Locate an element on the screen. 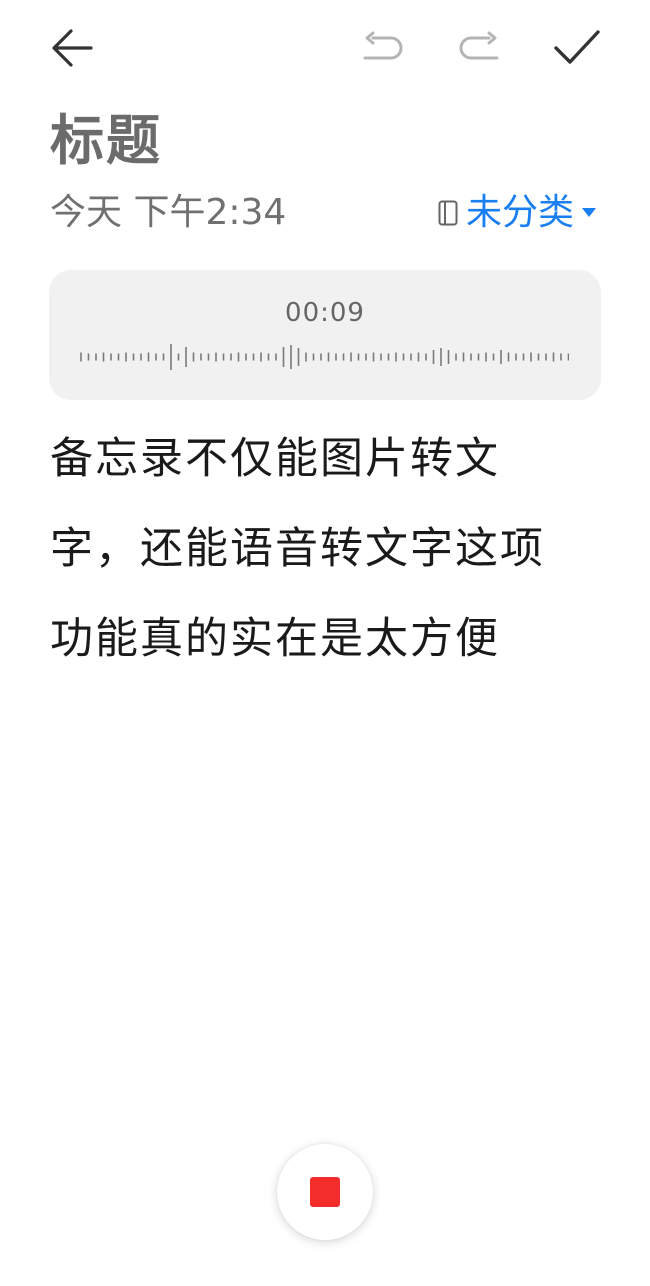  done-button is located at coordinates (577, 48).